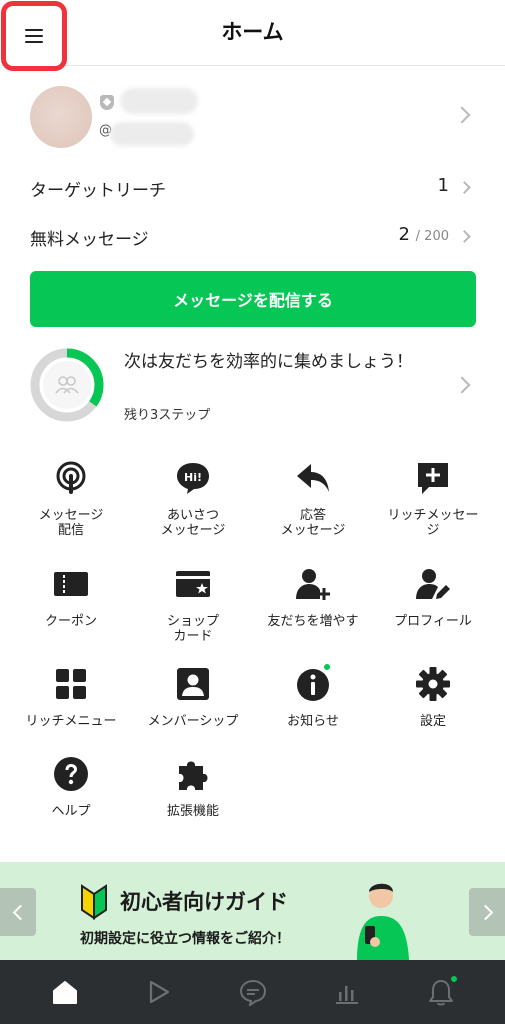 The width and height of the screenshot is (505, 1024). Describe the element at coordinates (152, 134) in the screenshot. I see `account-id-redacted` at that location.